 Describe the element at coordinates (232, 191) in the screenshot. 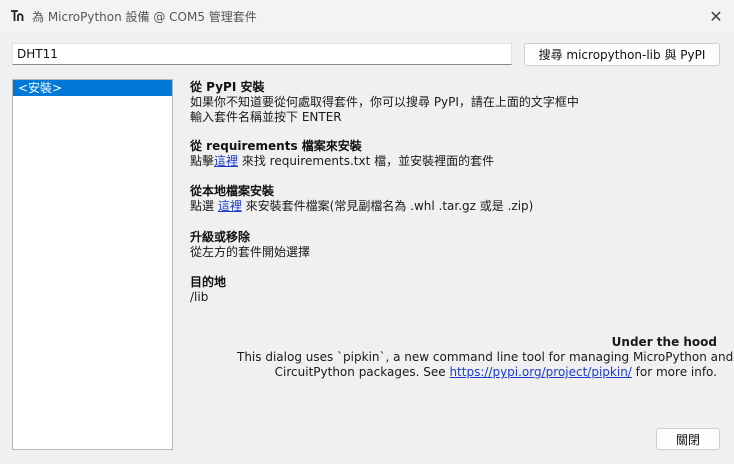

I see `section-heading: 從本地檔案安裝` at that location.